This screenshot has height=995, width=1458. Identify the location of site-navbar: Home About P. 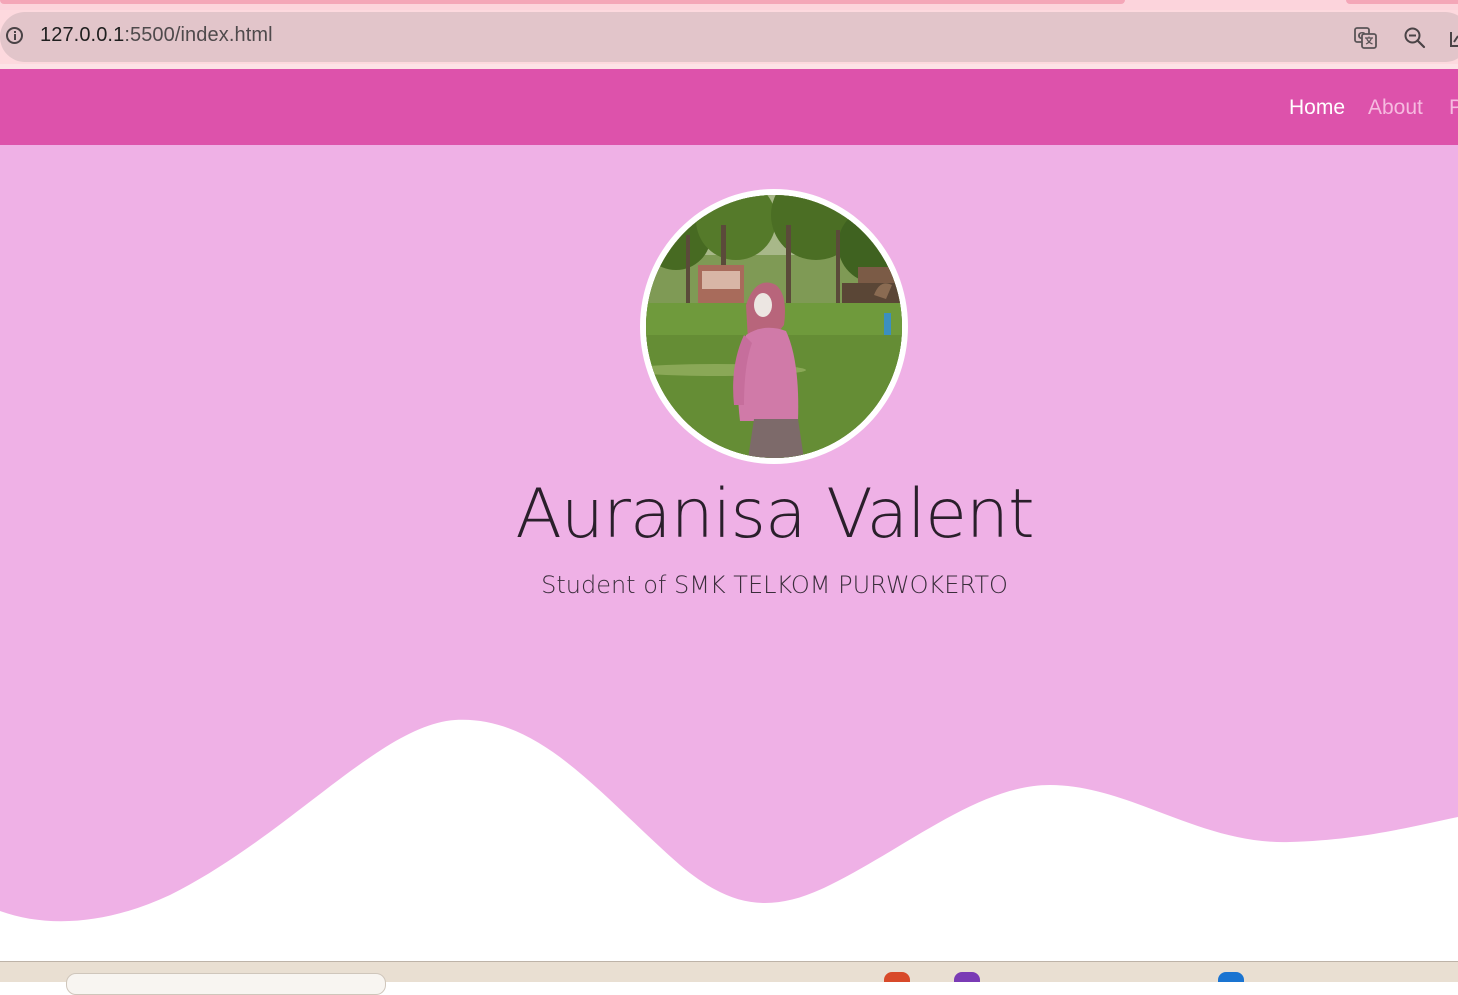
(729, 107).